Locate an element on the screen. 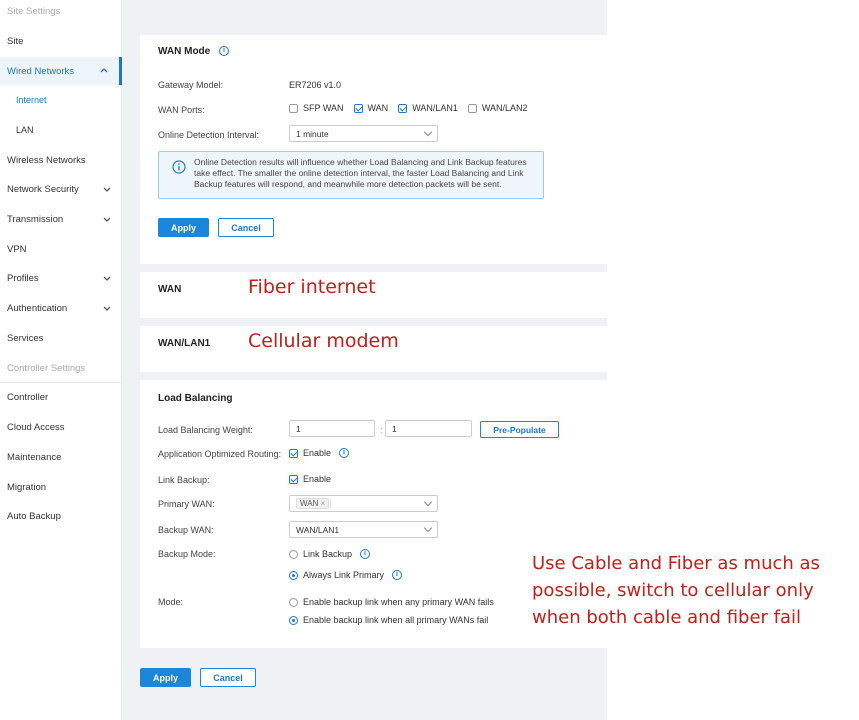  sidebar-item-lan: LAN is located at coordinates (61, 130).